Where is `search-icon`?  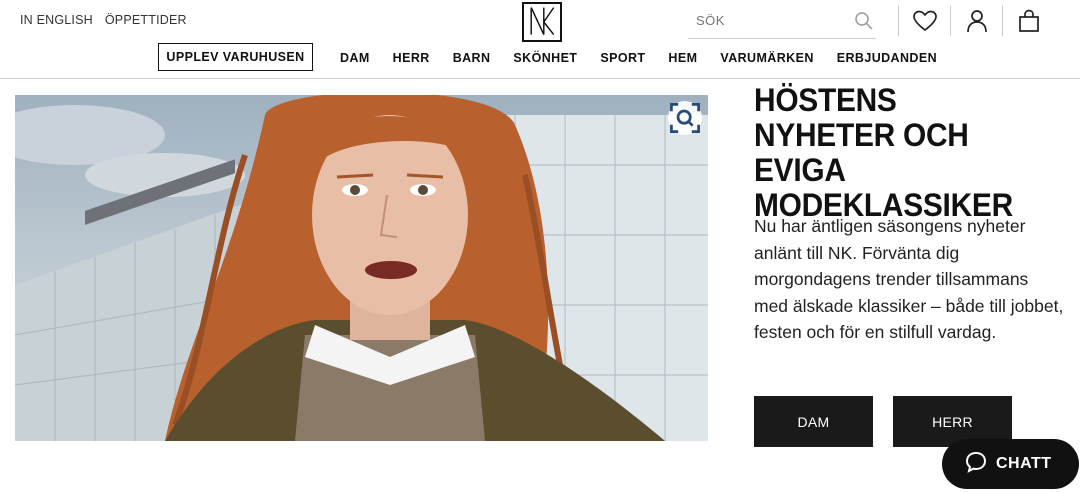 search-icon is located at coordinates (864, 21).